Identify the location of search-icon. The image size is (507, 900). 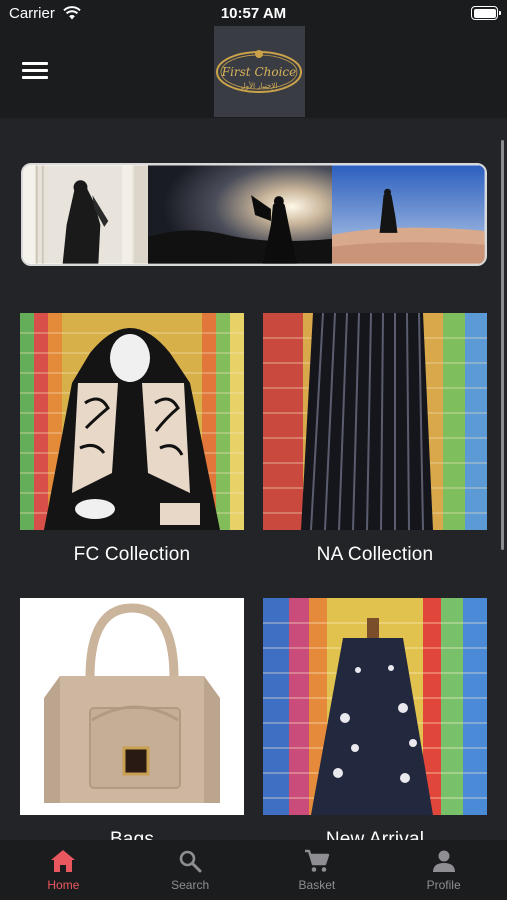
(190, 861).